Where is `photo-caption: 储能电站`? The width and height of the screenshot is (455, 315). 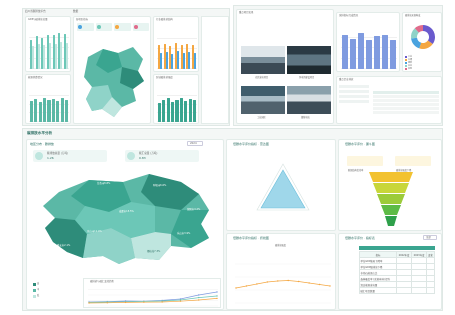 photo-caption: 储能电站 is located at coordinates (305, 117).